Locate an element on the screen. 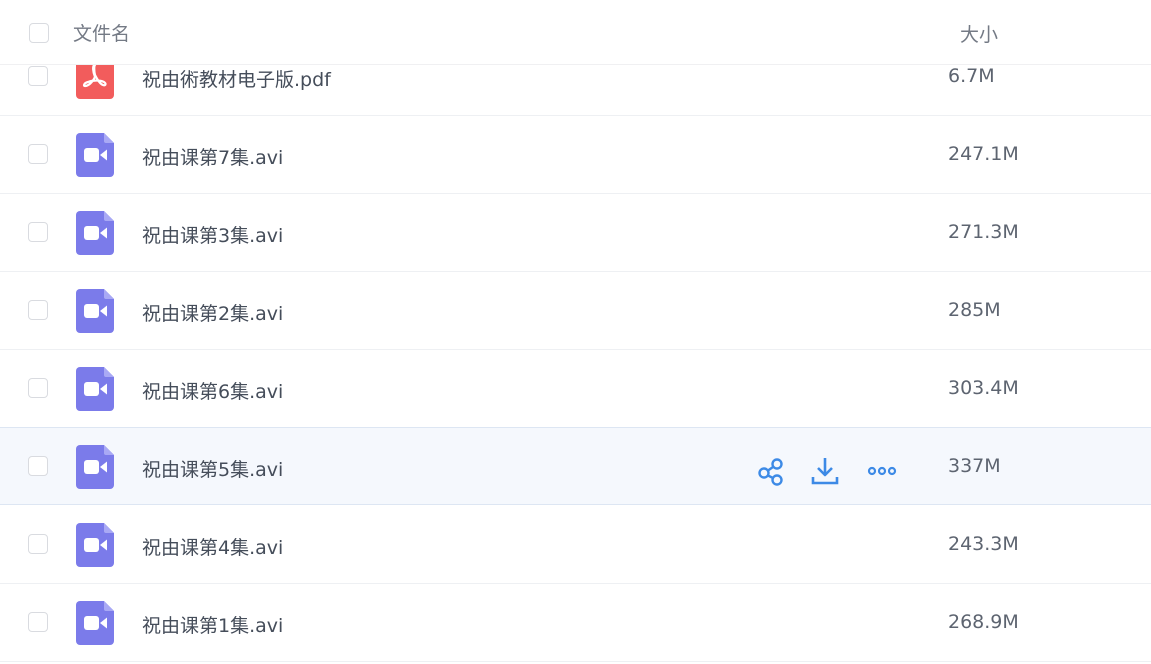  file-row: 祝由课第3集.avi 271.3M is located at coordinates (575, 233).